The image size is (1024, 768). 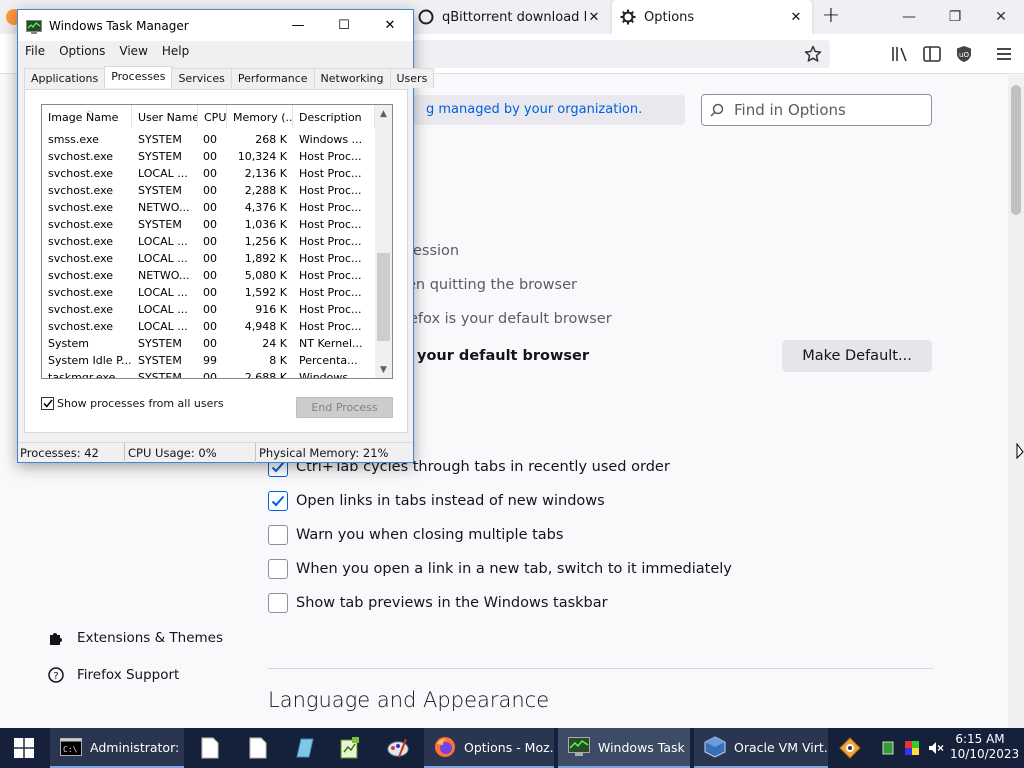 I want to click on bookmark-star-icon, so click(x=813, y=54).